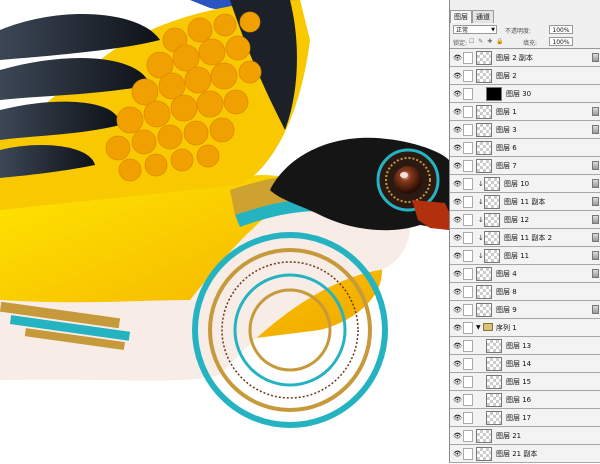  Describe the element at coordinates (525, 184) in the screenshot. I see `layer-row: 👁 ↓ 图层 10` at that location.